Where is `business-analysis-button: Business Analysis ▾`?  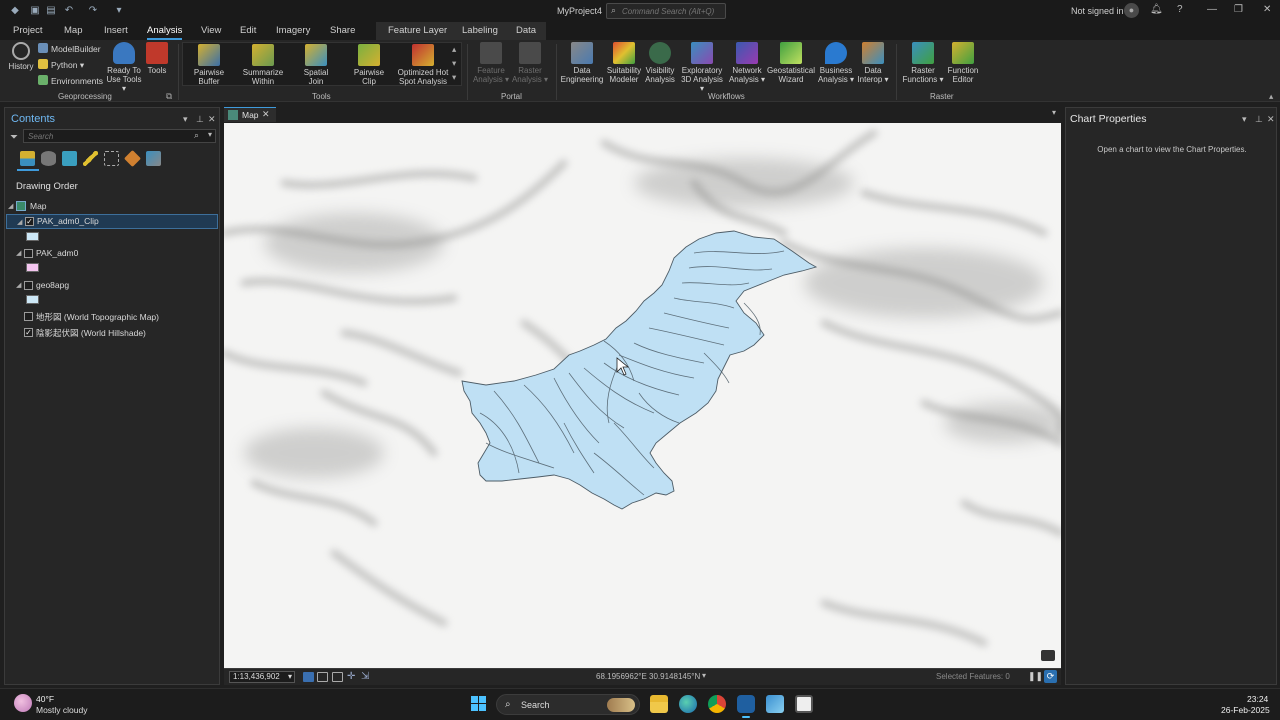 business-analysis-button: Business Analysis ▾ is located at coordinates (836, 63).